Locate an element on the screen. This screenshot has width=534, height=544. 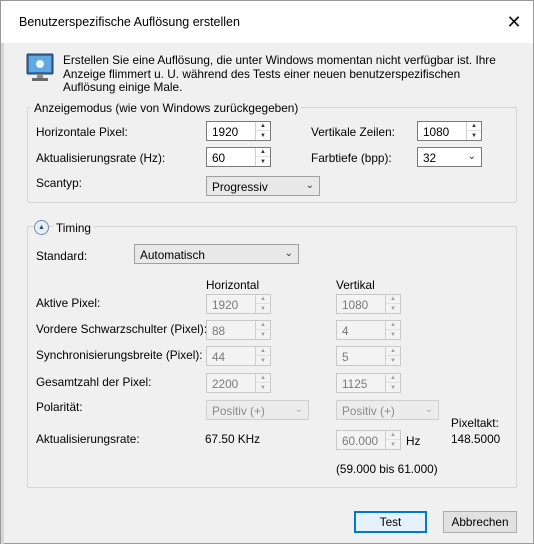
total-pixels-v-spinner: 1125 ▲ ▼ is located at coordinates (368, 383).